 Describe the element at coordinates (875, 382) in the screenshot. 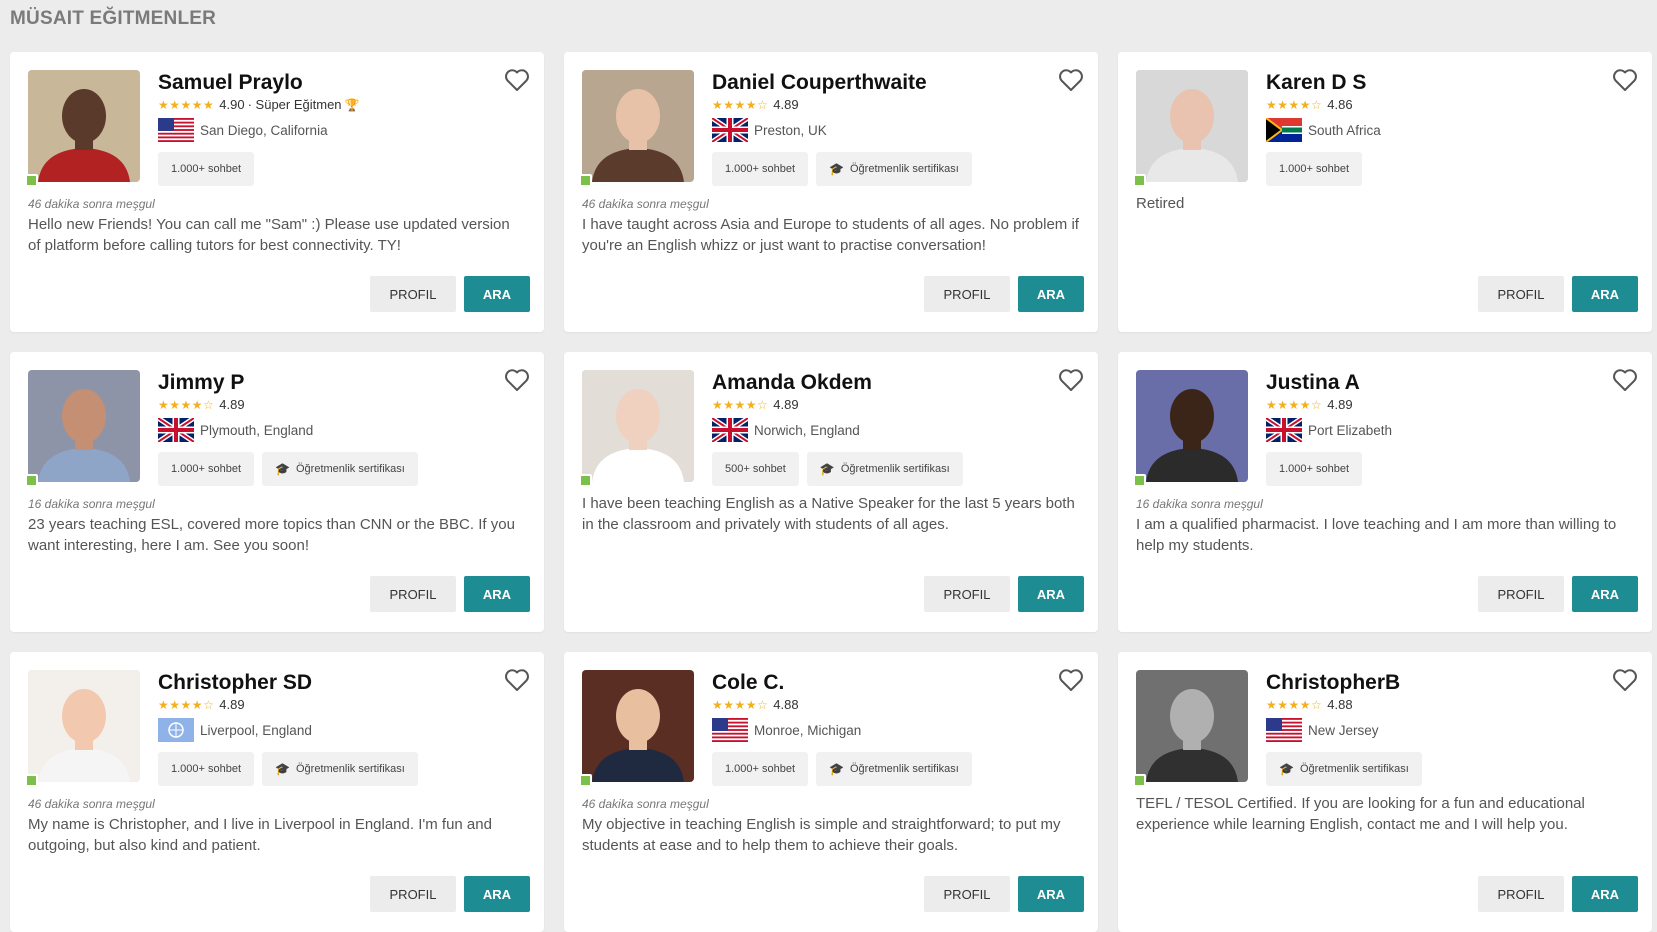

I see `tutor-name: Amanda Okdem` at that location.